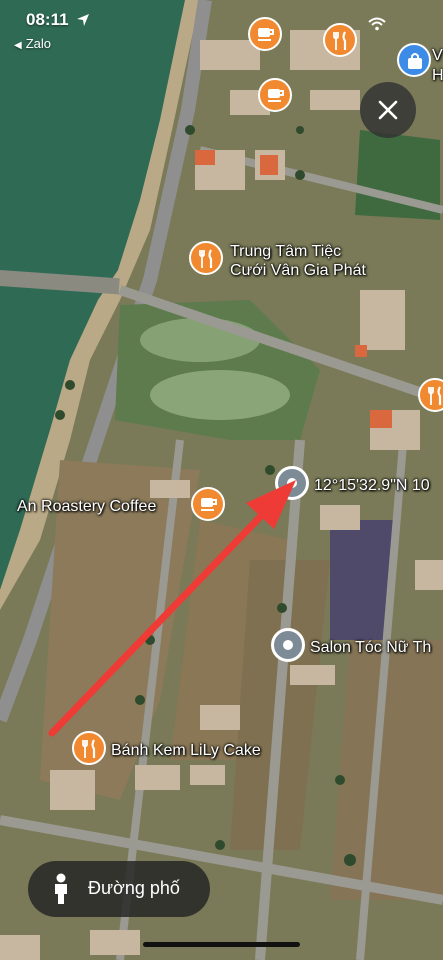  Describe the element at coordinates (61, 888) in the screenshot. I see `person-icon` at that location.